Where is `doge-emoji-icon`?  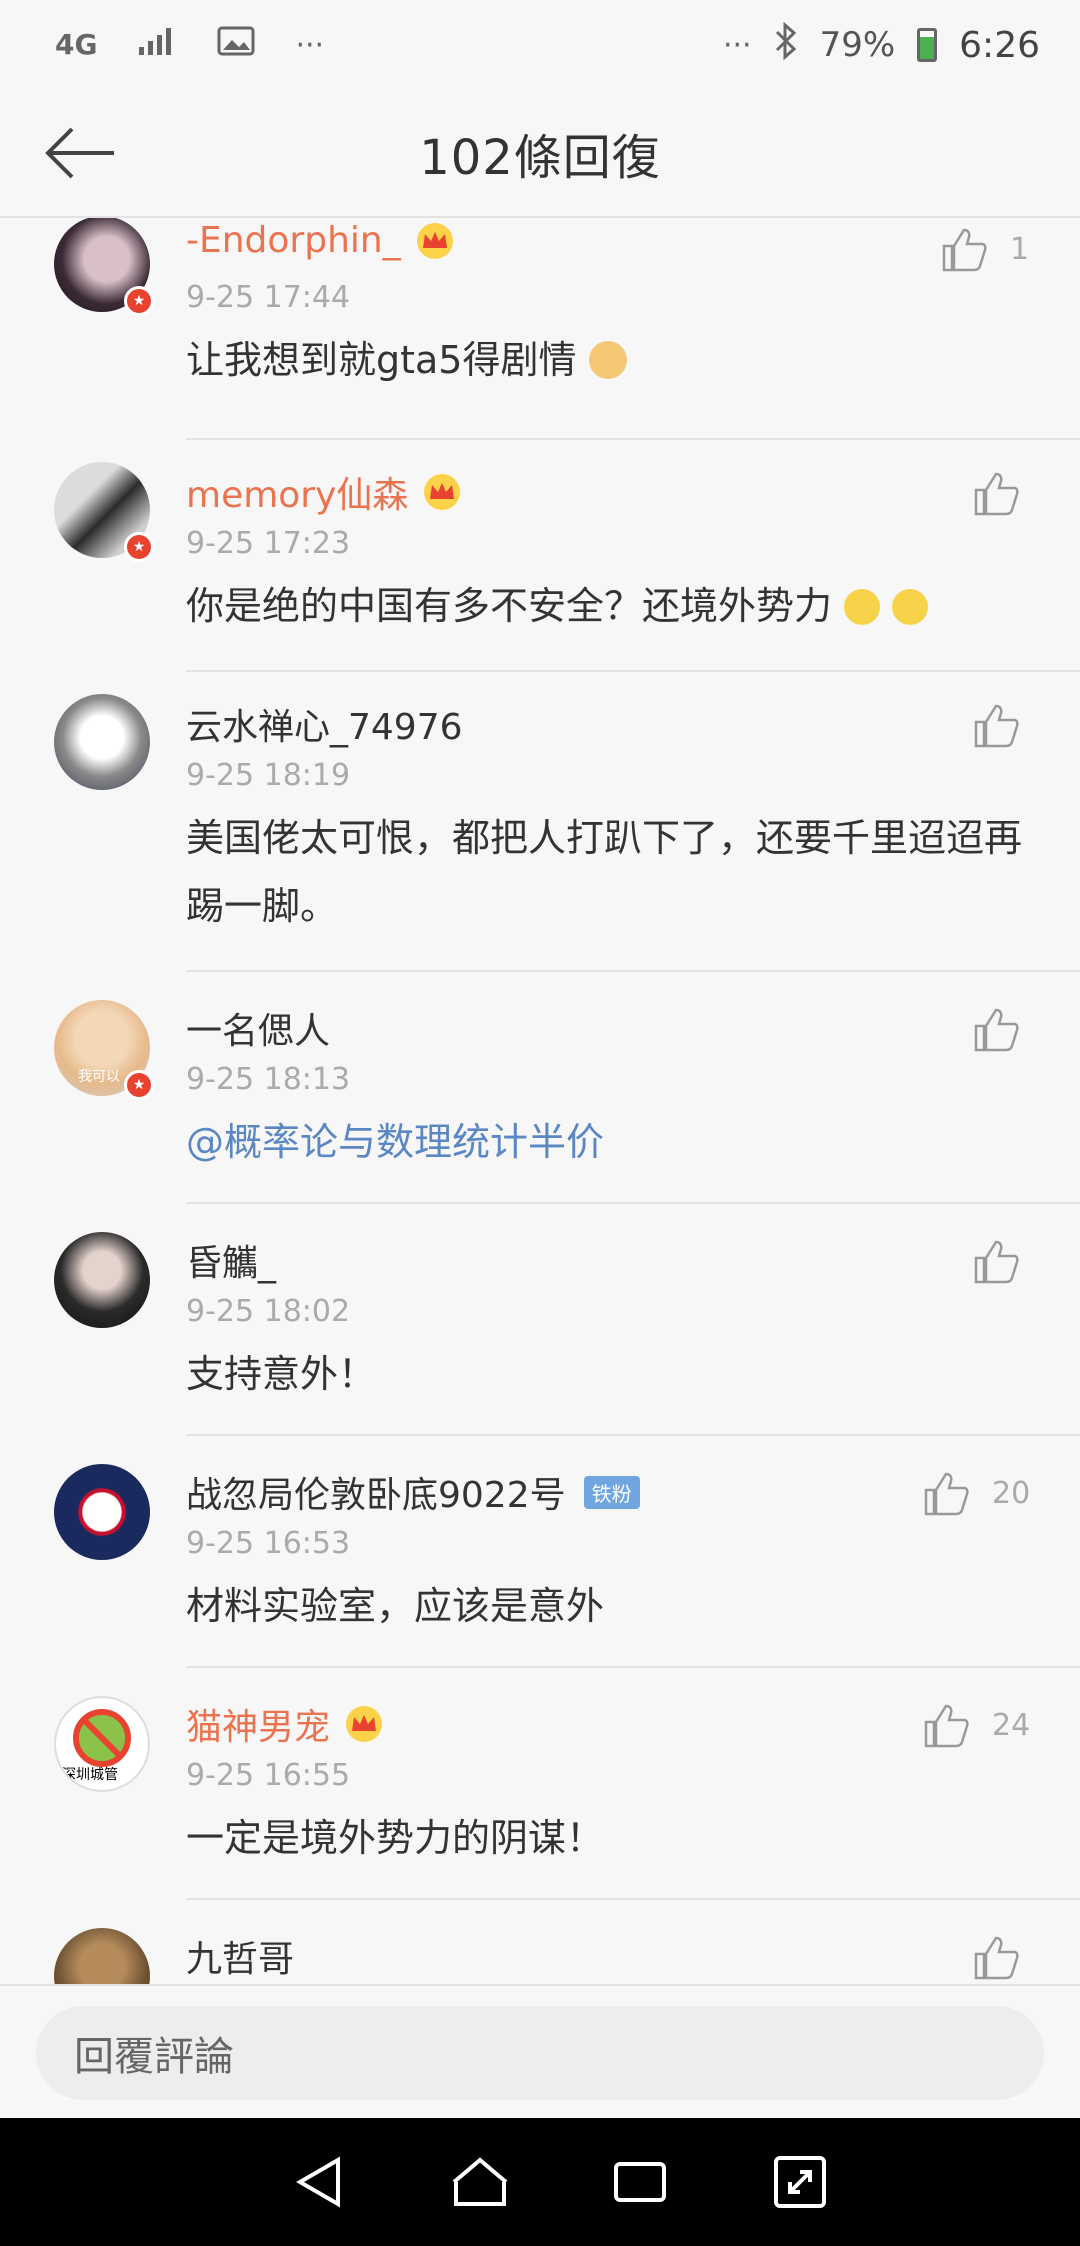
doge-emoji-icon is located at coordinates (607, 360).